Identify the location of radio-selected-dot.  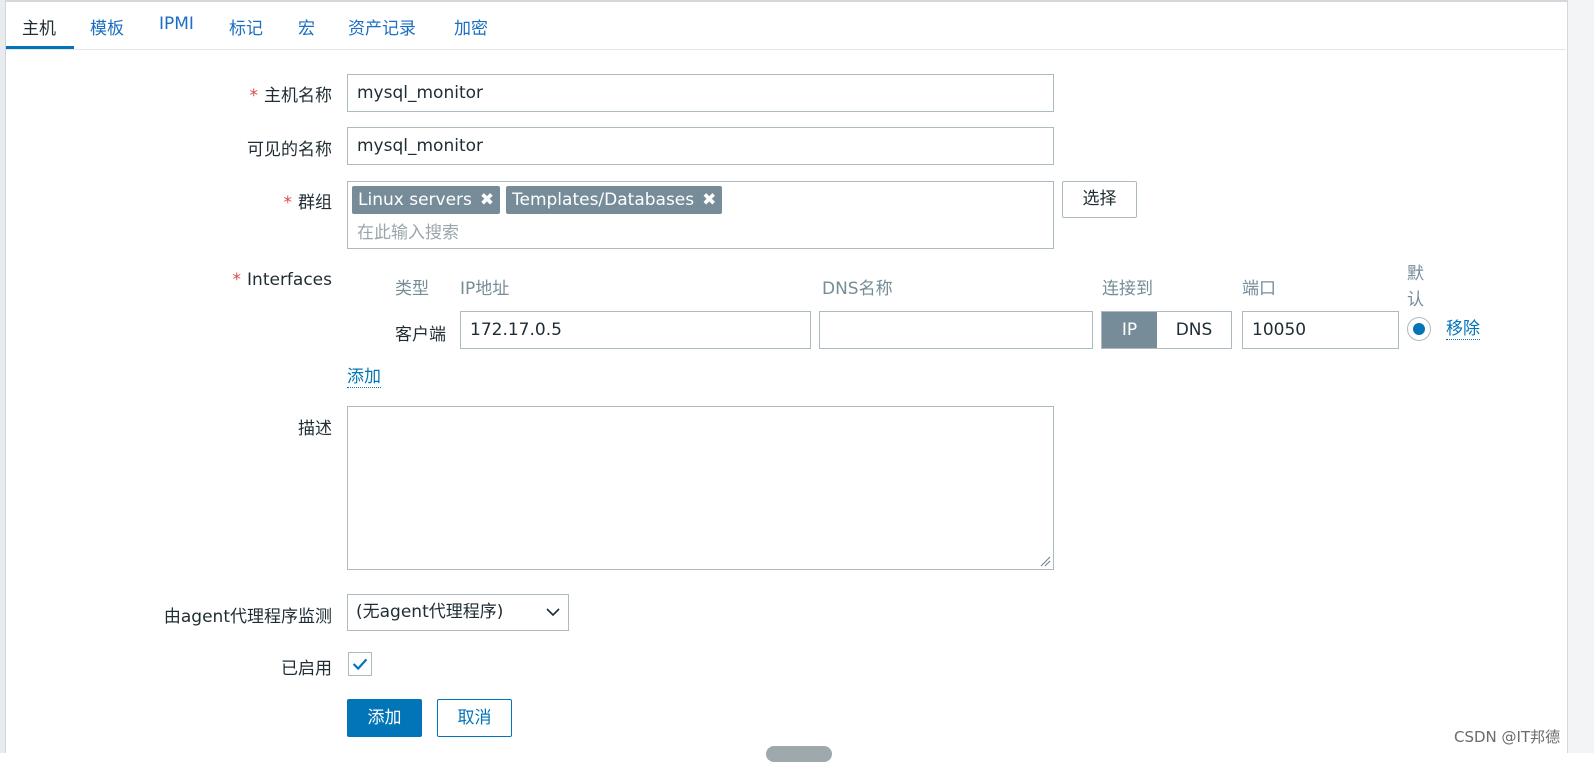
(1419, 329).